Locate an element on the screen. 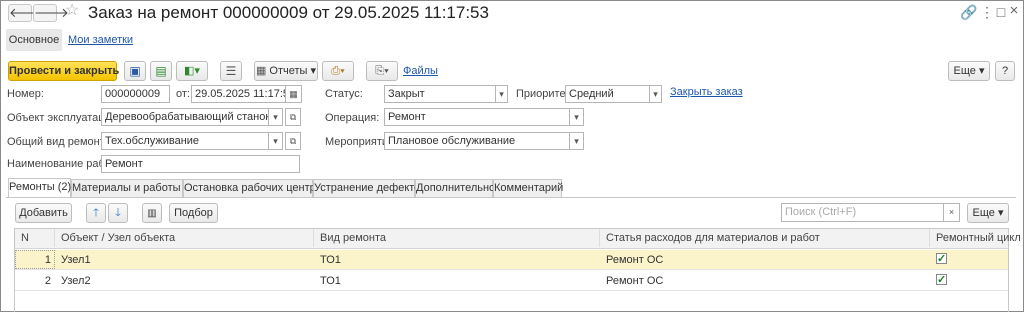  star-icon: ☆ is located at coordinates (72, 11).